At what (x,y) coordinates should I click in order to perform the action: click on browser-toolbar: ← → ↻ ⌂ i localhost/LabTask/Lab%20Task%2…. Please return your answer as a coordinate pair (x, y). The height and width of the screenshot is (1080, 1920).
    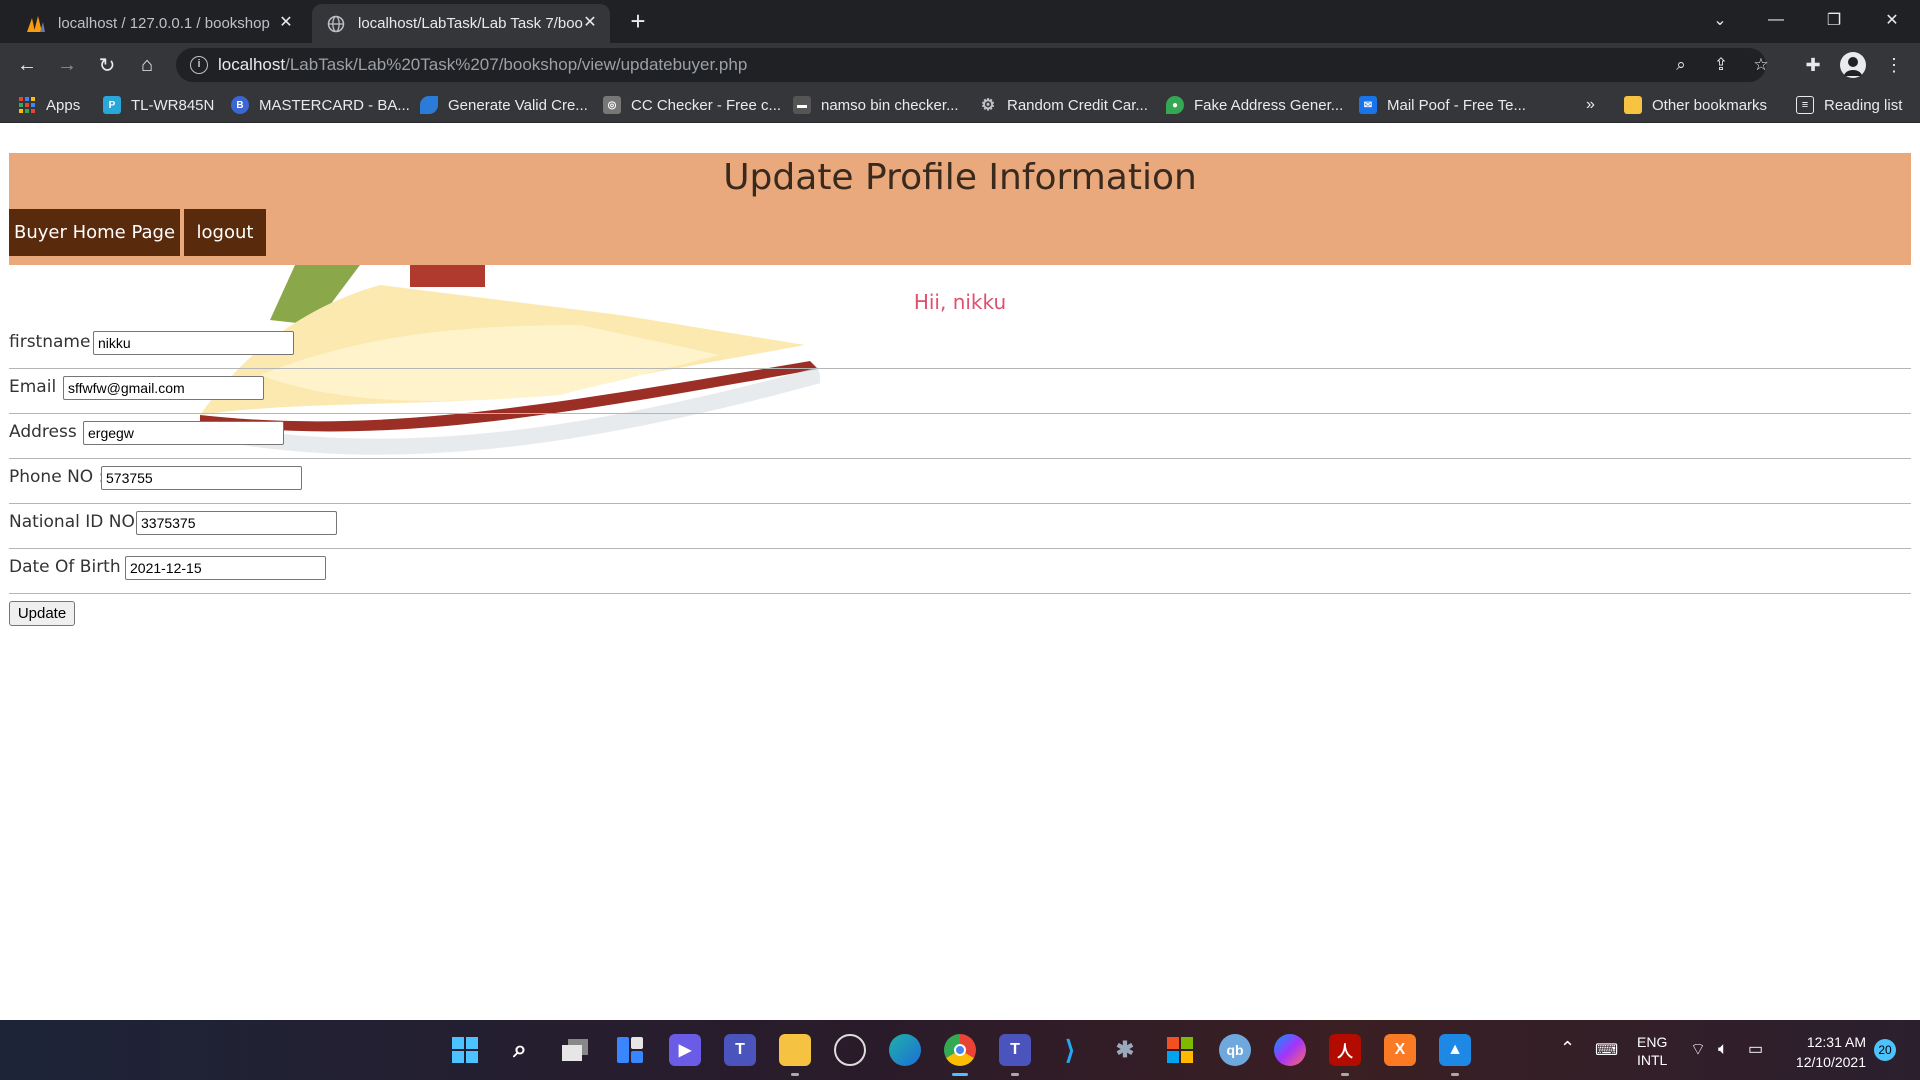
    Looking at the image, I should click on (960, 65).